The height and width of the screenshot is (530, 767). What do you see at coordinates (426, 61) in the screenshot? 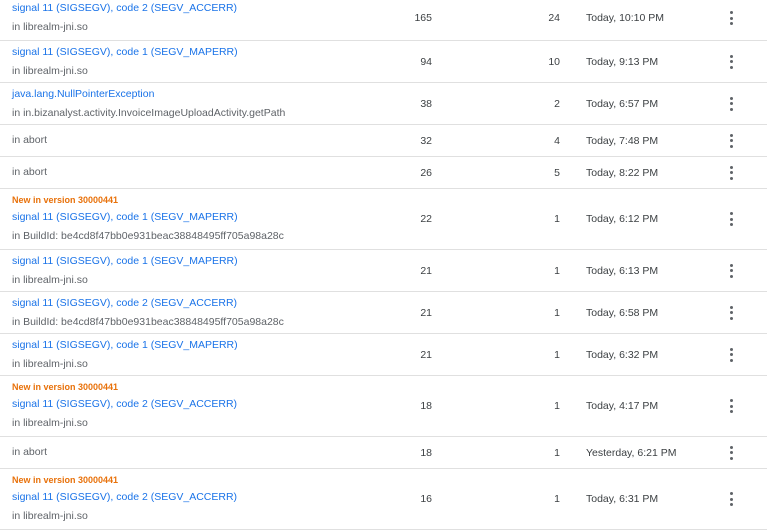
I see `event-count: 94` at bounding box center [426, 61].